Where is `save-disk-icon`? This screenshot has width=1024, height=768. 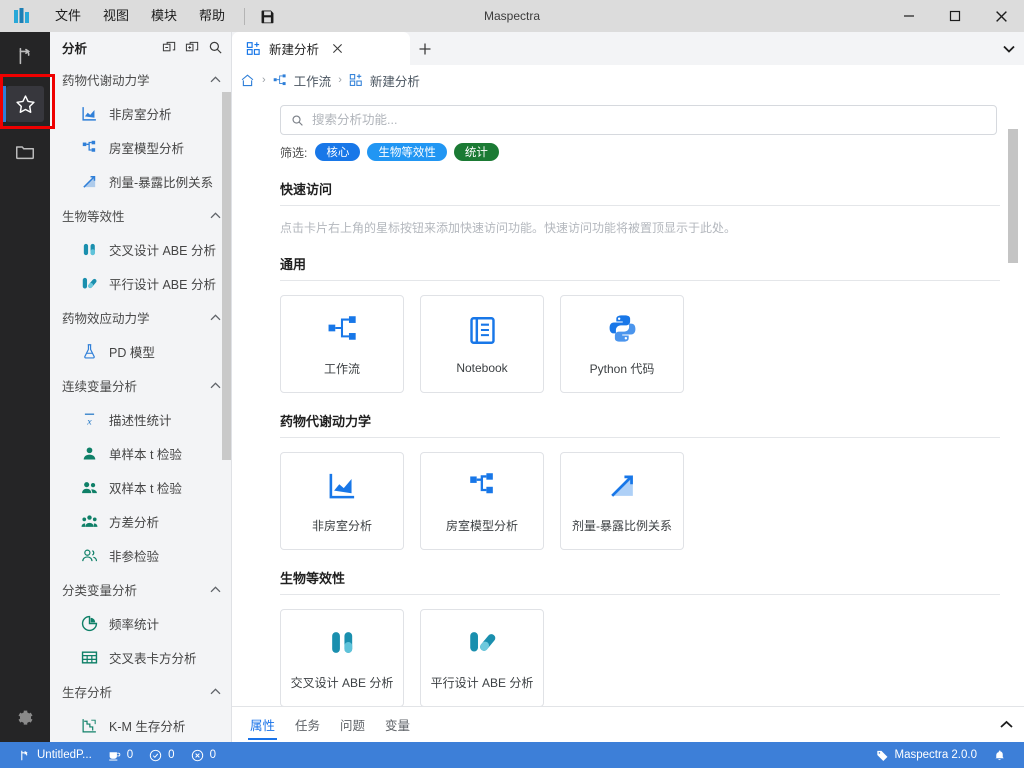
save-disk-icon is located at coordinates (267, 16).